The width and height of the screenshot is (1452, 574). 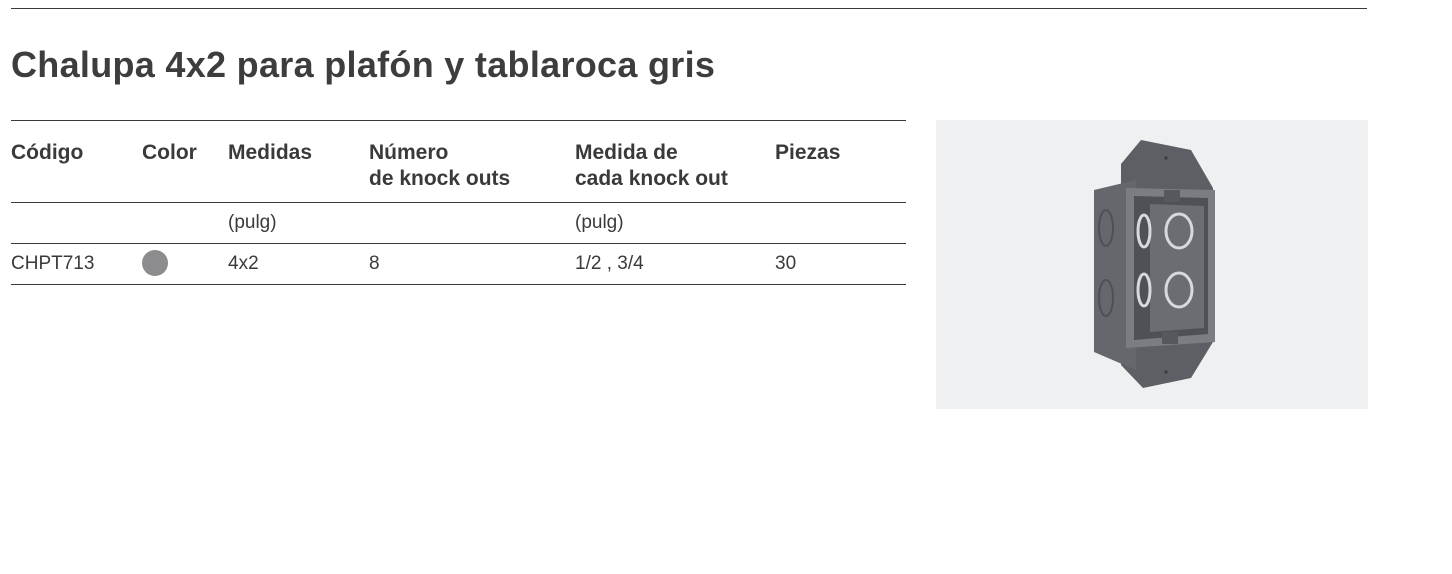 What do you see at coordinates (76, 161) in the screenshot?
I see `header-codigo: Código` at bounding box center [76, 161].